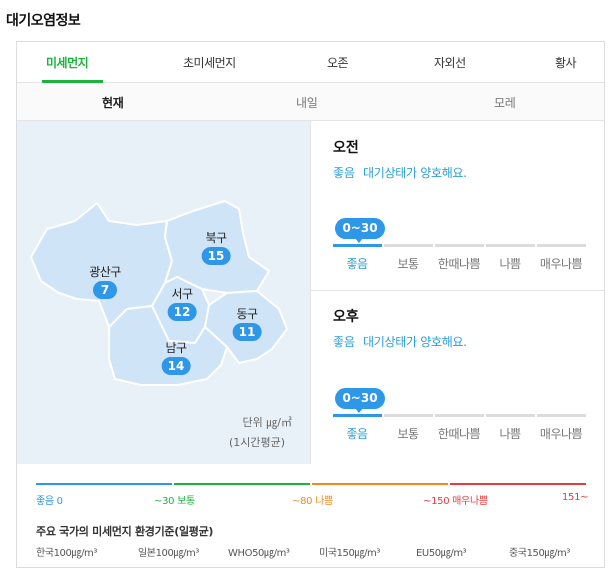 The image size is (611, 576). I want to click on legend-max: 151~, so click(575, 497).